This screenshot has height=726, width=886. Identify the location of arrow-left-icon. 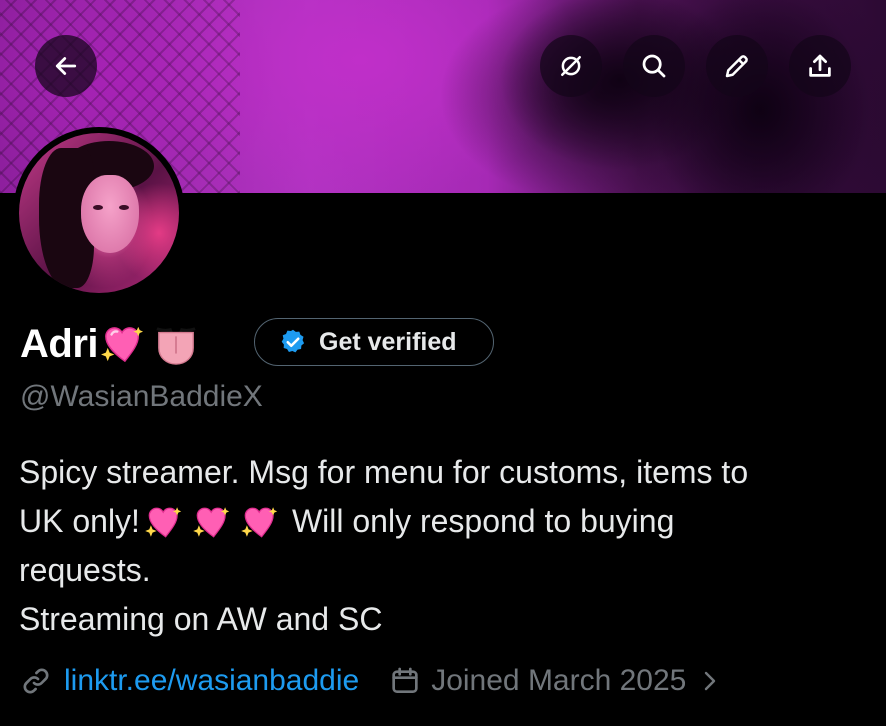
(66, 66).